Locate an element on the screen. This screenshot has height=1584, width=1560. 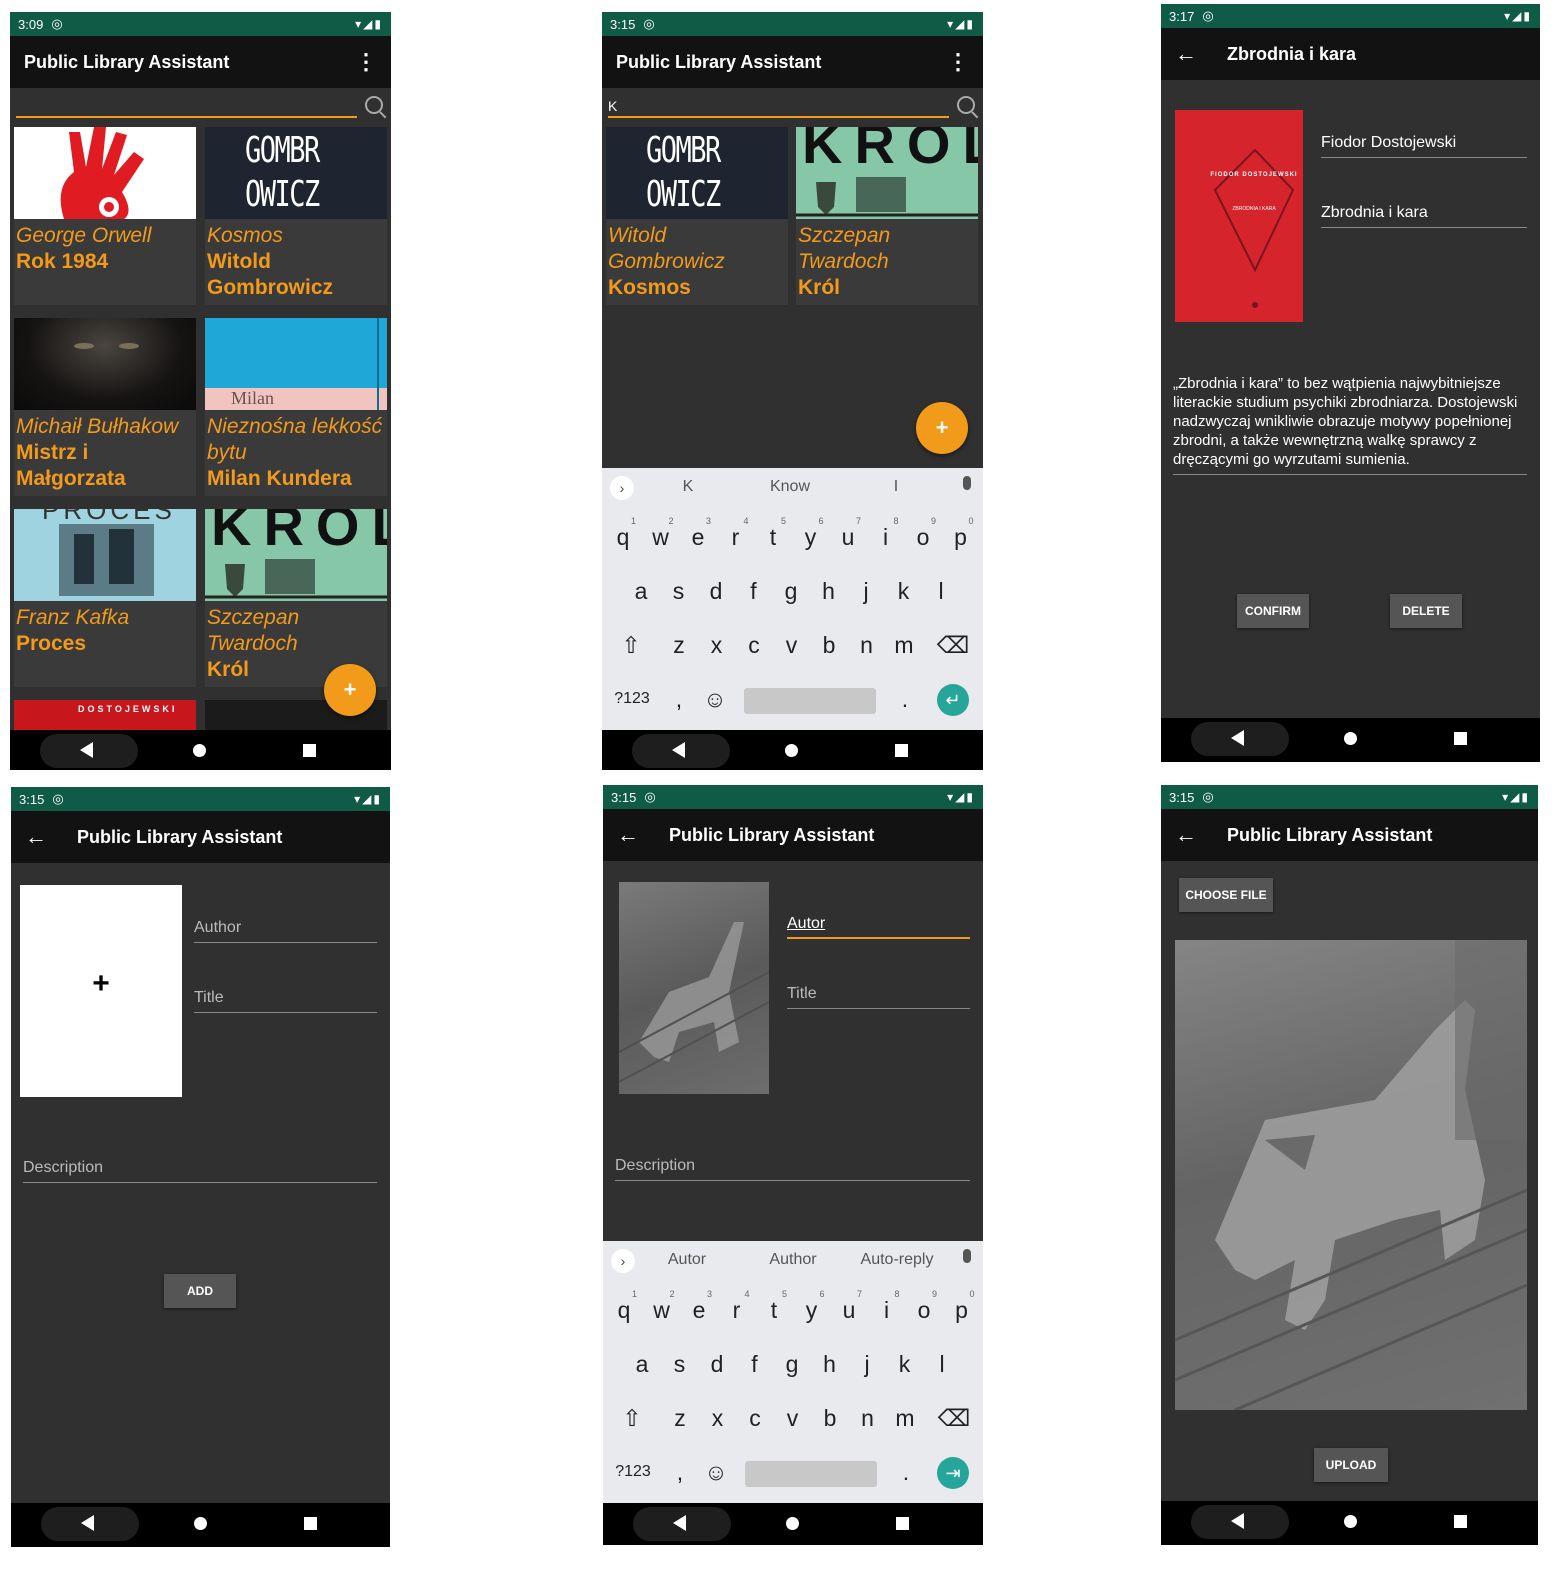
book-cover: FIODOR DOSTOJEWSKI ZBRODNIA I KARA is located at coordinates (1239, 216).